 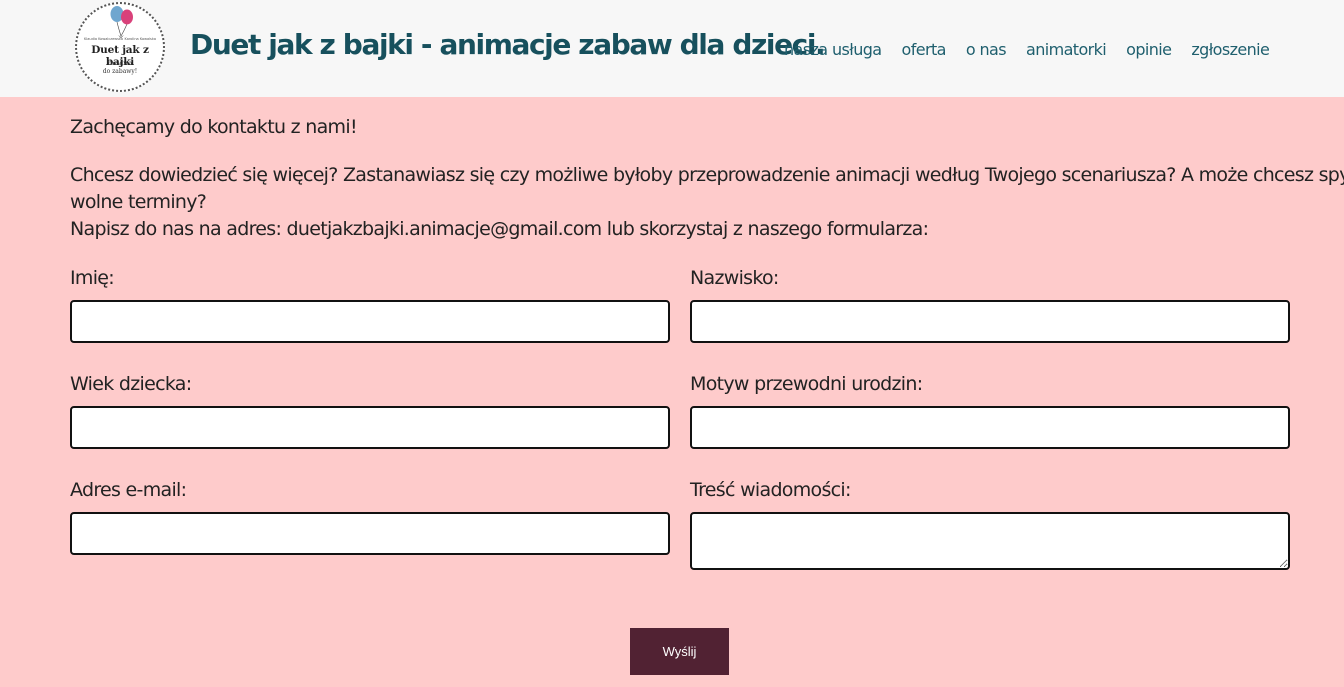 What do you see at coordinates (990, 321) in the screenshot?
I see `last-name-input` at bounding box center [990, 321].